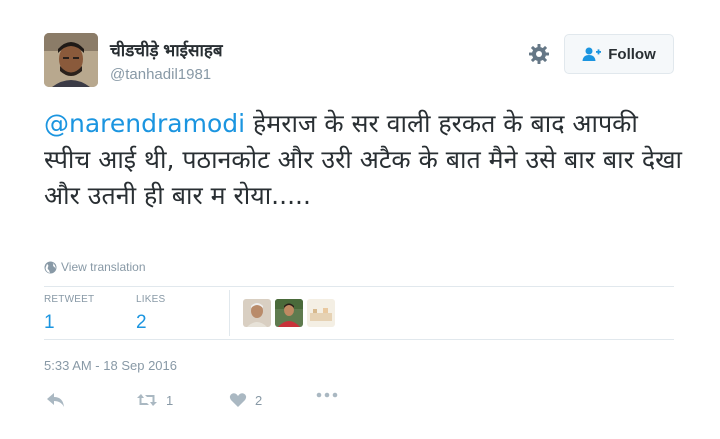 The height and width of the screenshot is (439, 720). I want to click on tweet-timestamp: 5:33 AM - 18 Sep 2016, so click(110, 365).